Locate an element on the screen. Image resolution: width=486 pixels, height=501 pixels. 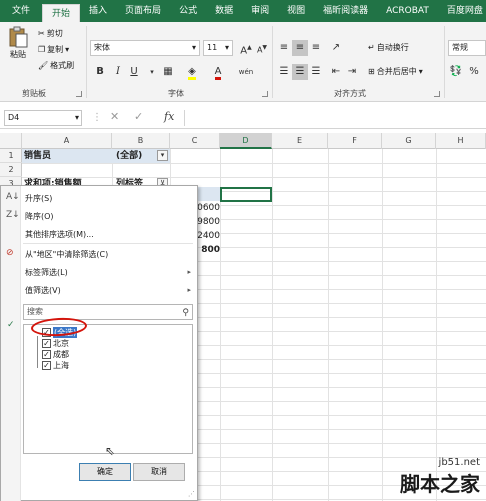
phonetic-icon: wén is located at coordinates (246, 72).